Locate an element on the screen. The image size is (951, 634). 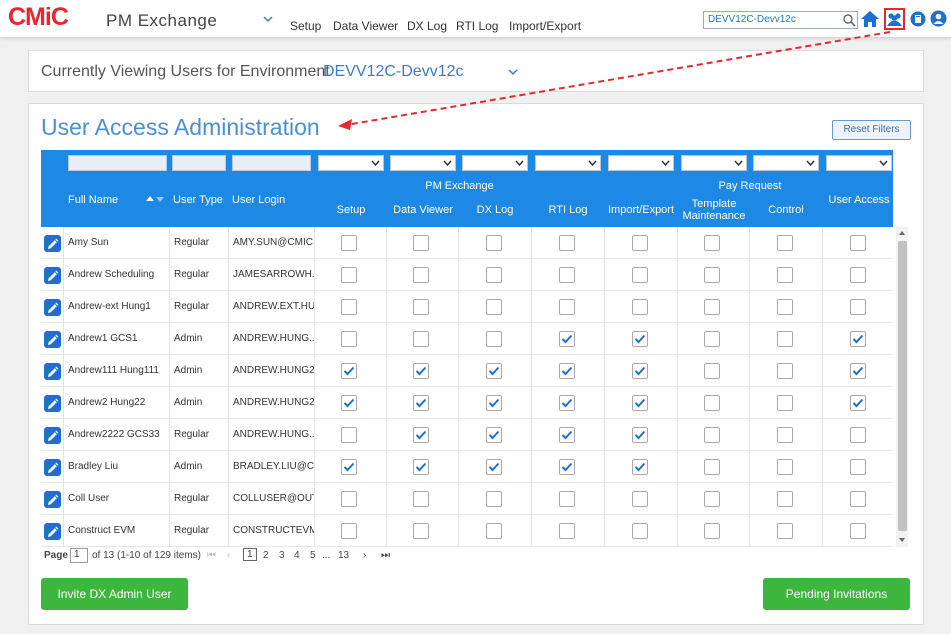
grid-scrollbar is located at coordinates (902, 387).